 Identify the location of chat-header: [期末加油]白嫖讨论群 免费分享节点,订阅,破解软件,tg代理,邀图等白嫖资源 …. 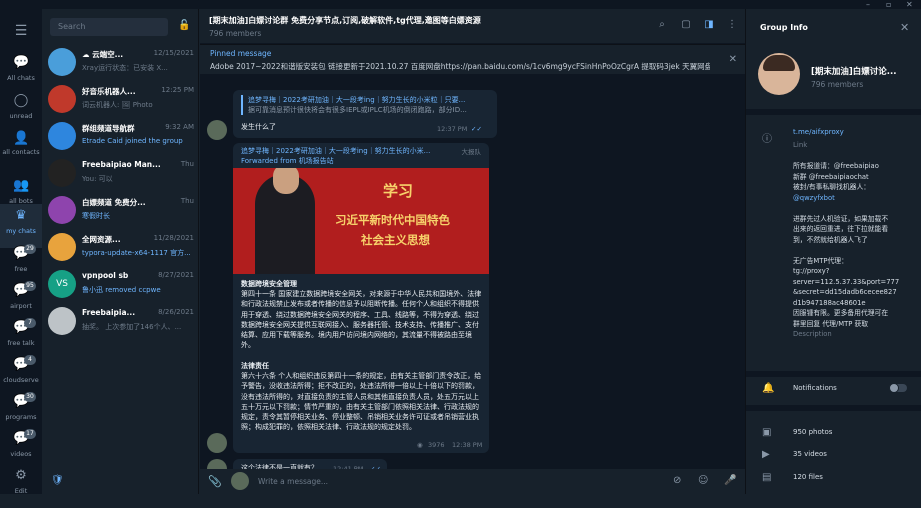
(472, 26).